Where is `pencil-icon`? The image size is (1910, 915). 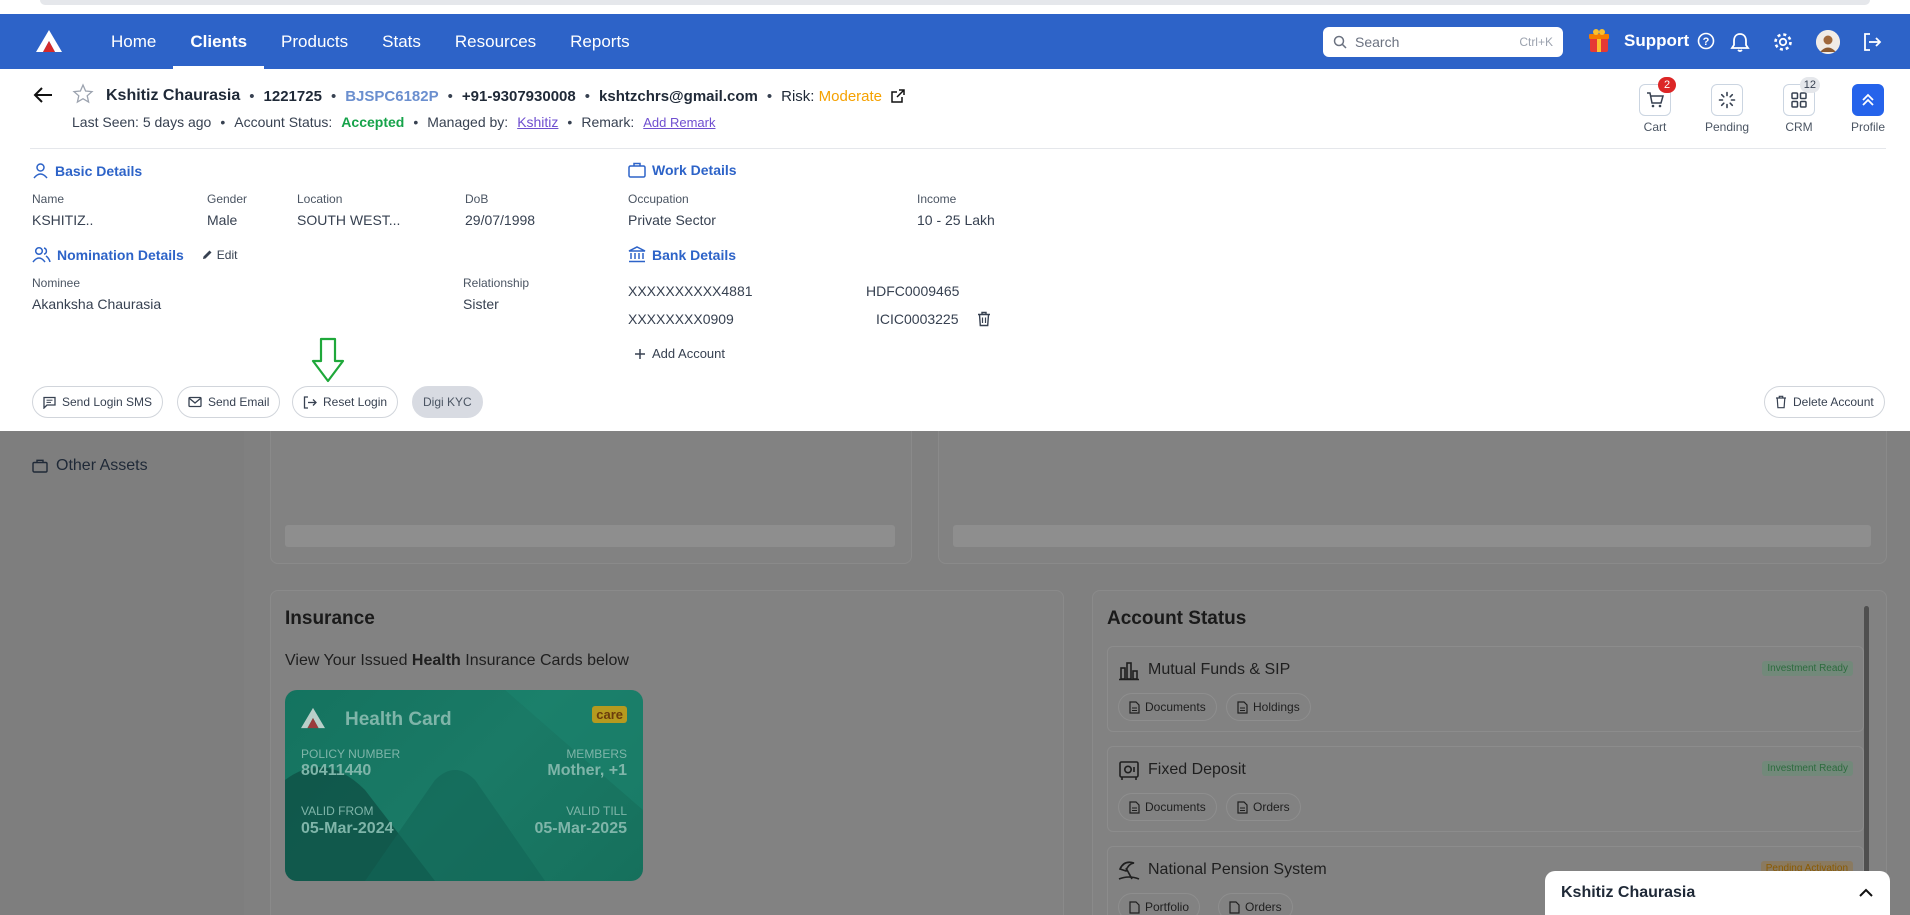
pencil-icon is located at coordinates (207, 254).